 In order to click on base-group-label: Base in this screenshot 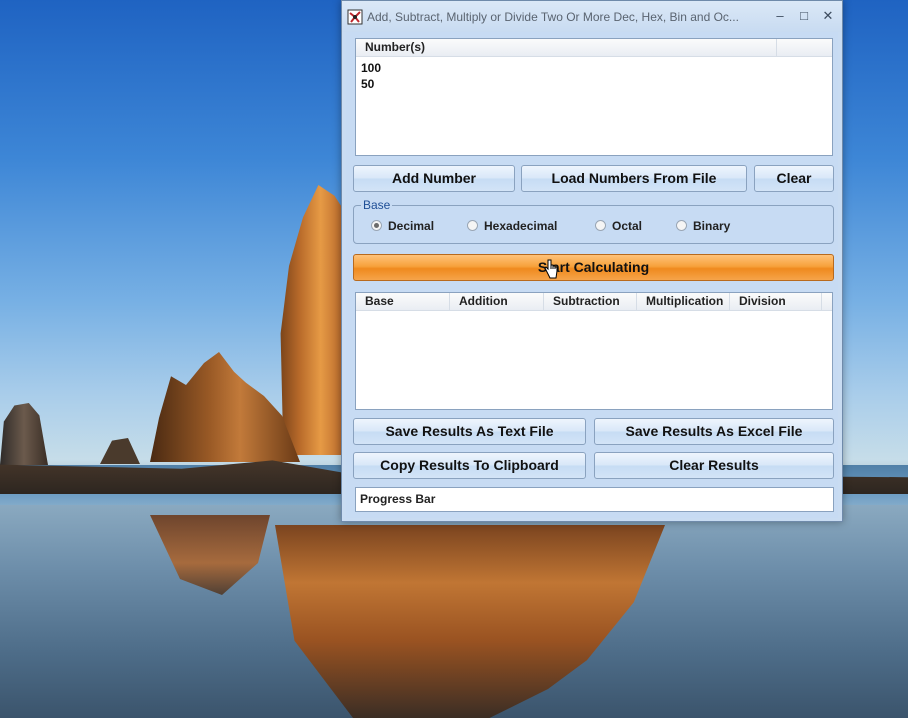, I will do `click(377, 205)`.